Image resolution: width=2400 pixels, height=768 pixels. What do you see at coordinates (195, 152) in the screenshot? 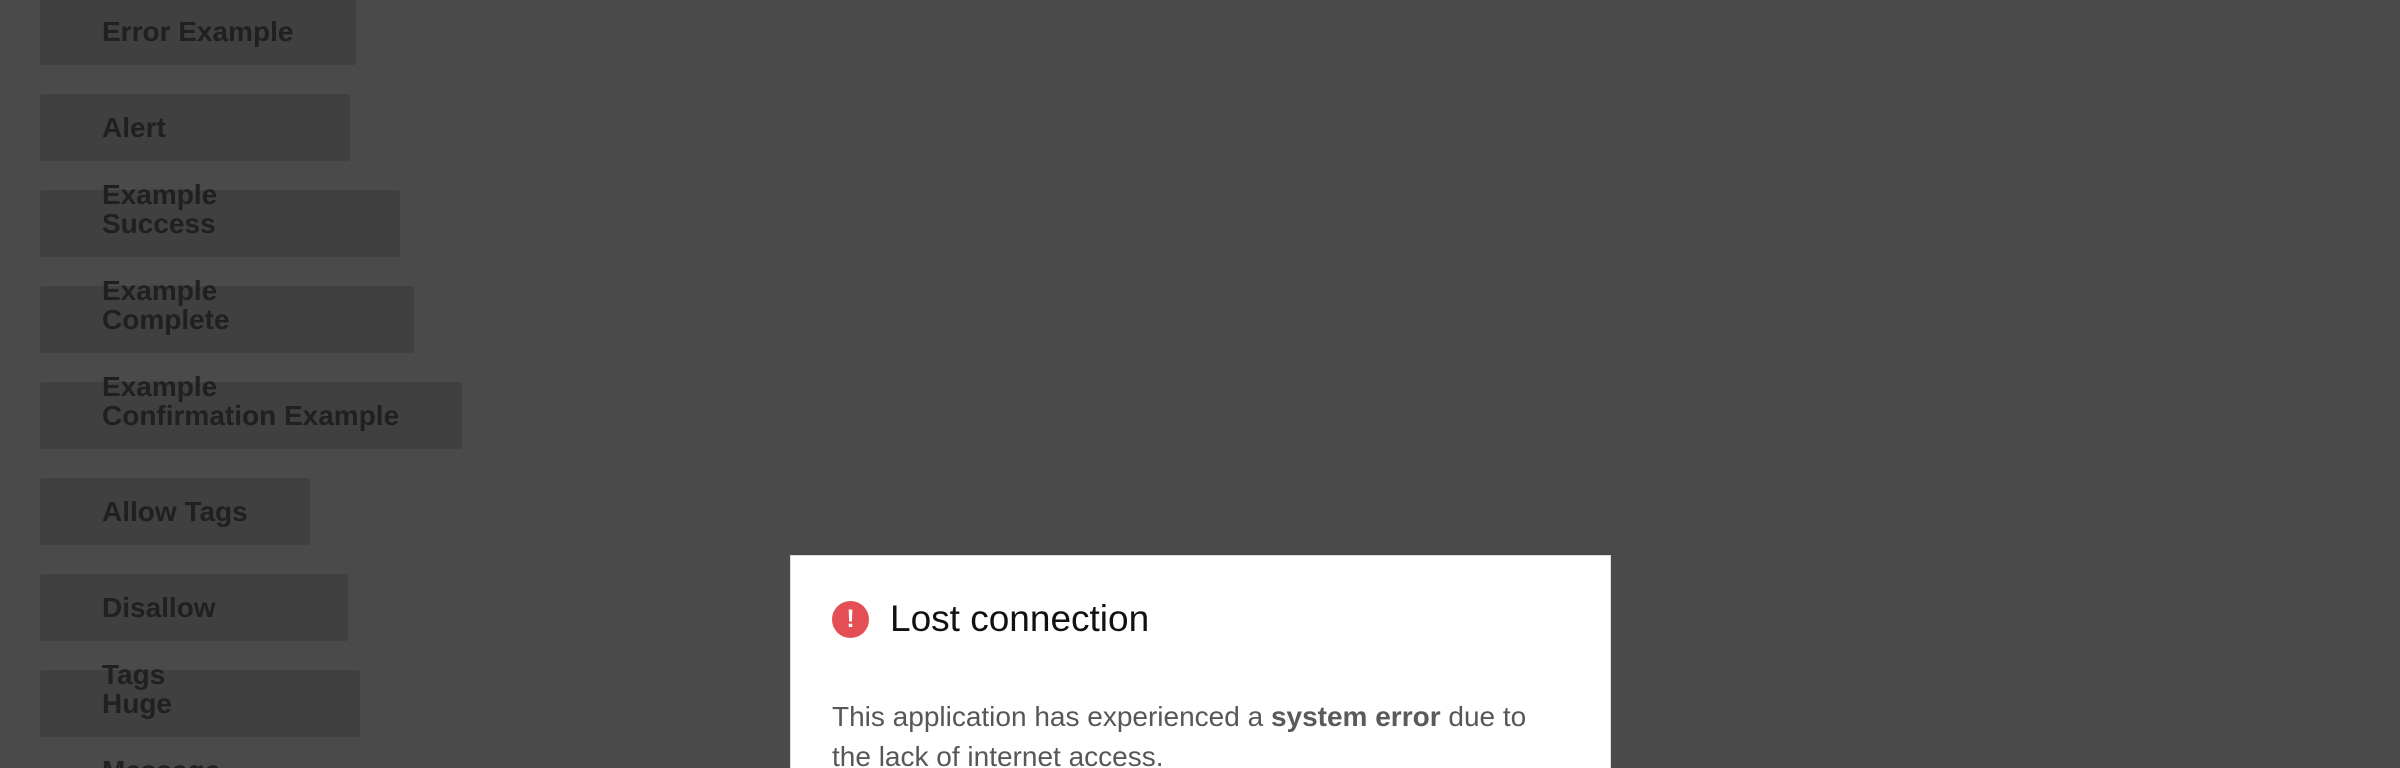
I see `alert-example-button: Alert Example` at bounding box center [195, 152].